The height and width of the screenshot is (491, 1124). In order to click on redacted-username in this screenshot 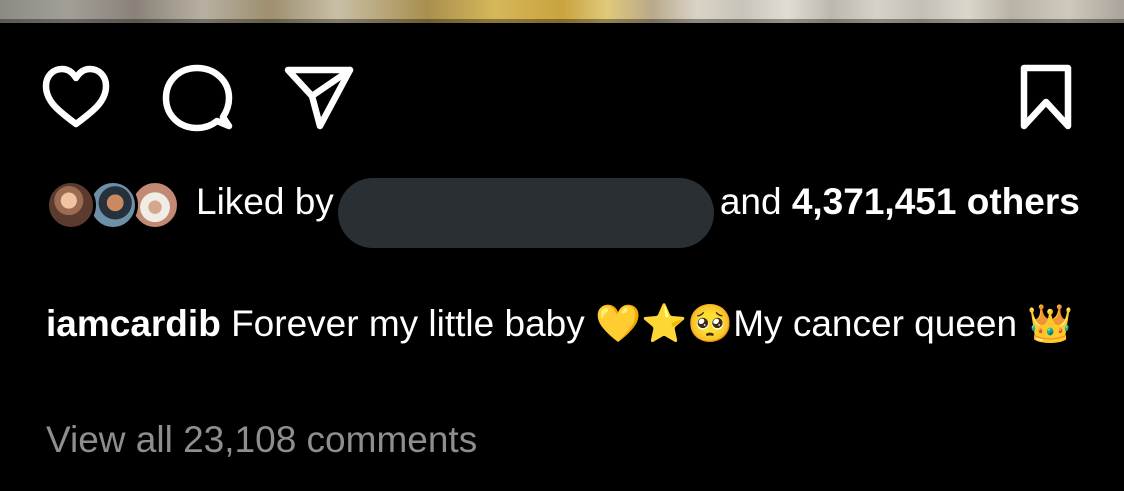, I will do `click(525, 213)`.